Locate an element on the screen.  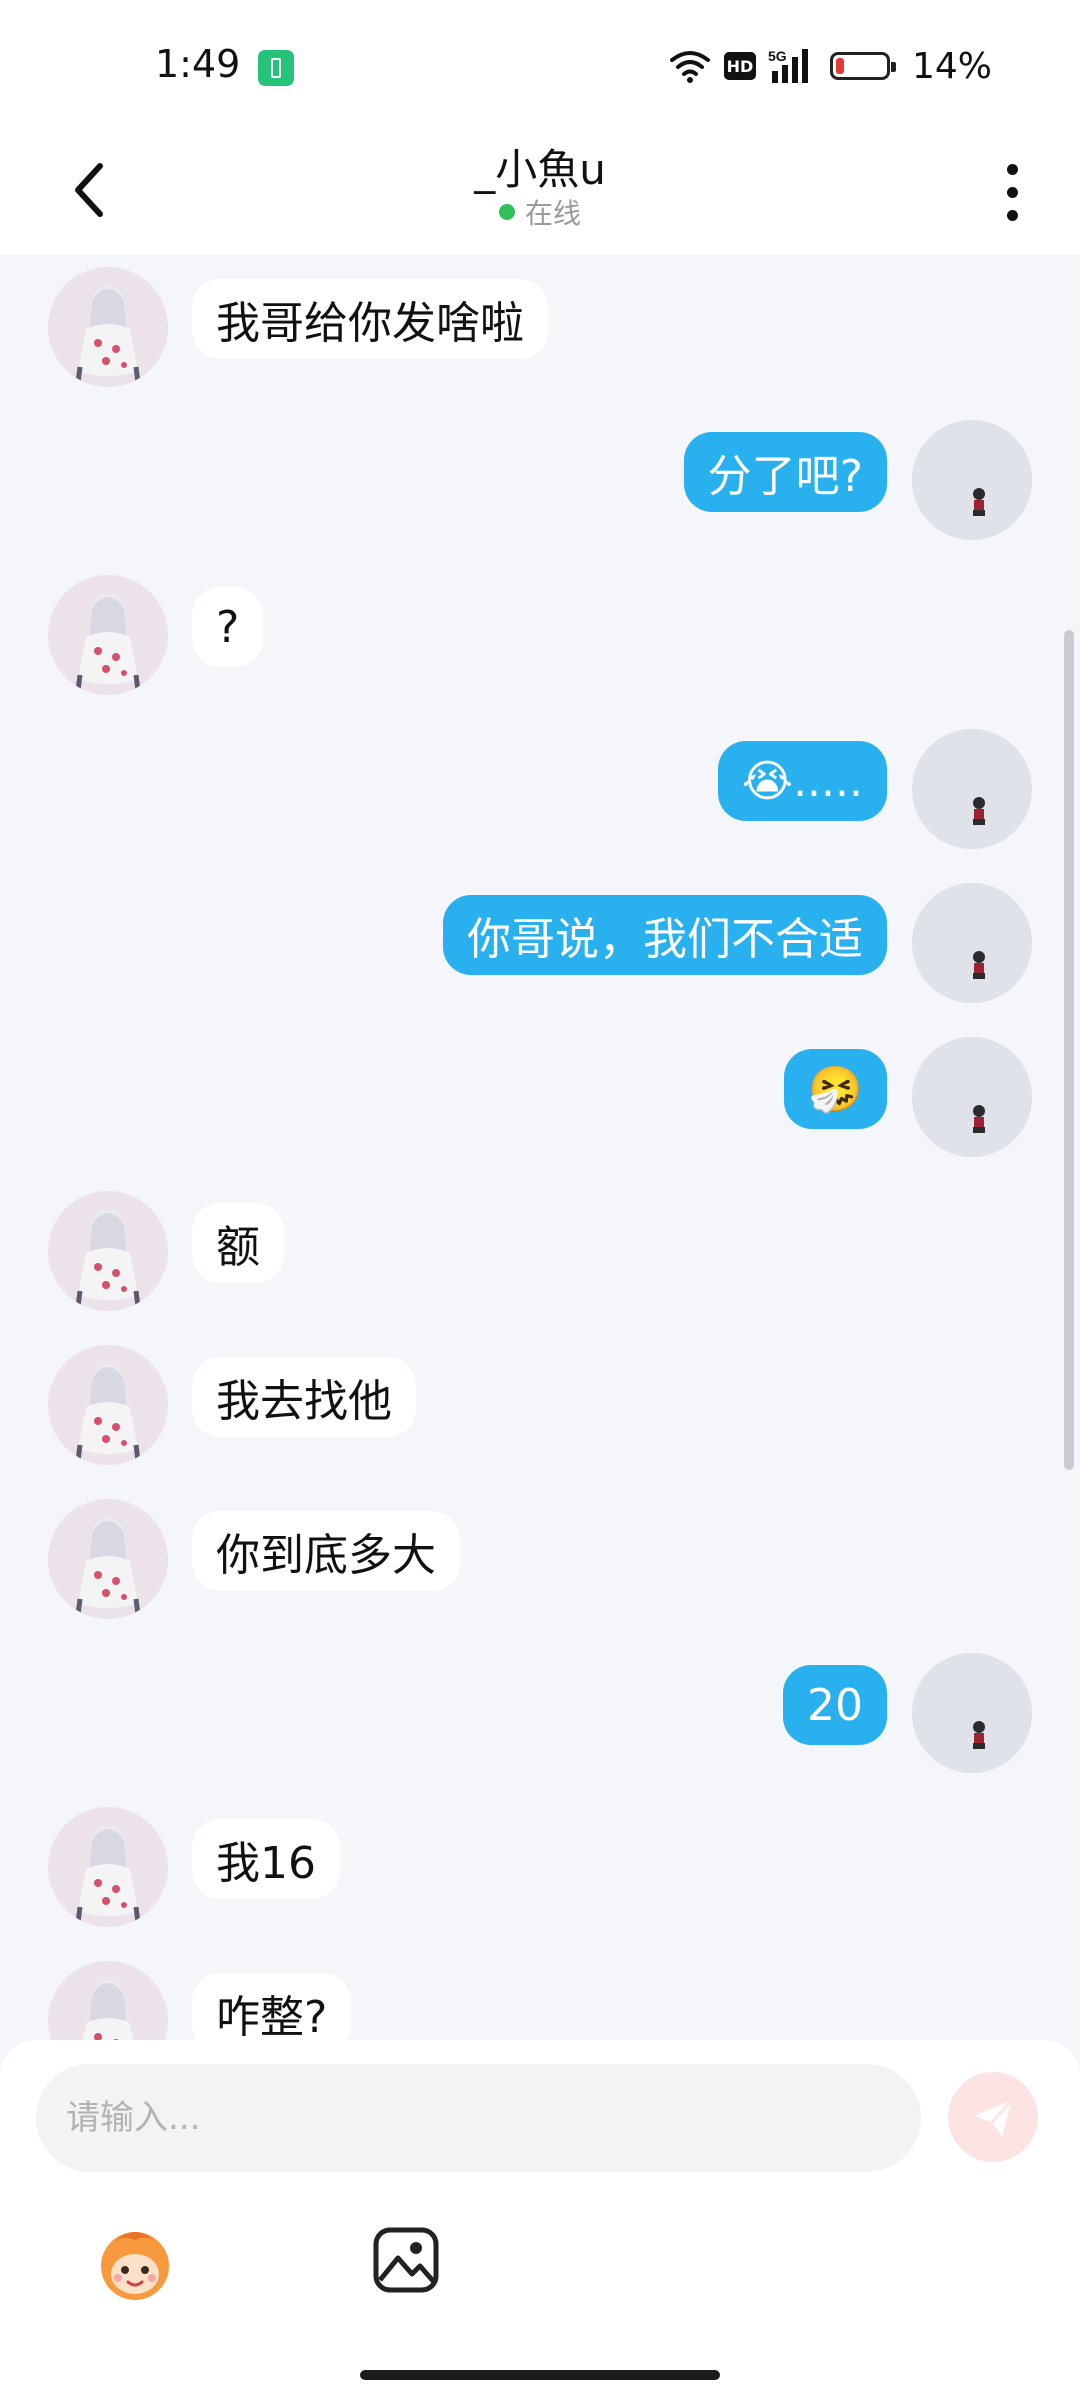
online-status: 在线 is located at coordinates (540, 212).